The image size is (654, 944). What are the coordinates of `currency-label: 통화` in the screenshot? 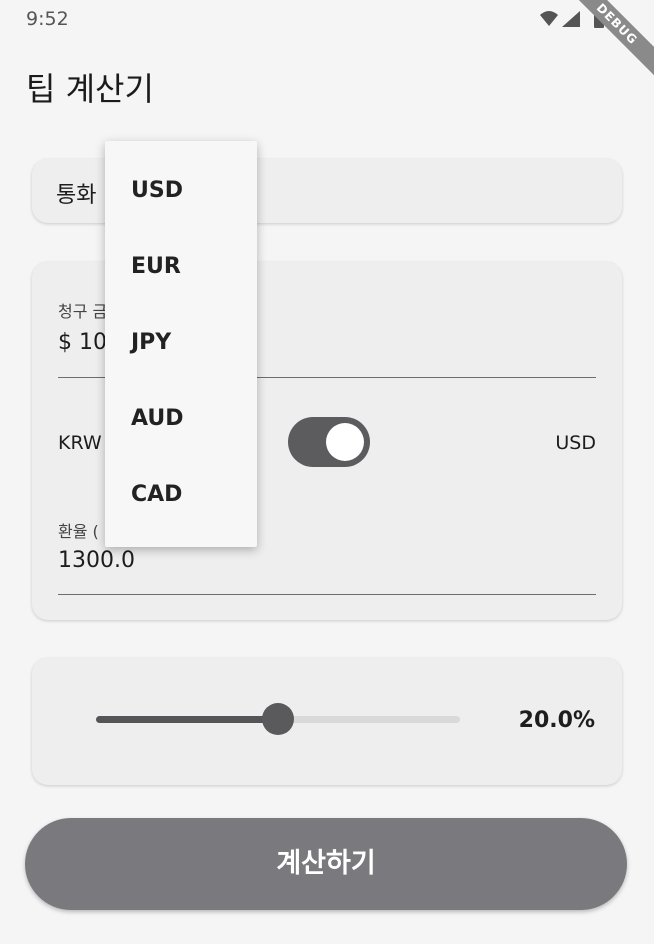 It's located at (76, 195).